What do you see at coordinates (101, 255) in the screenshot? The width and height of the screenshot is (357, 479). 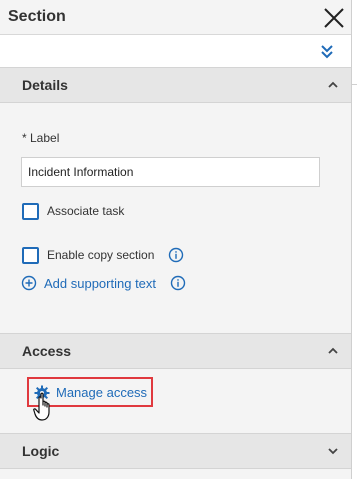 I see `enable-copy-section-label: Enable copy section` at bounding box center [101, 255].